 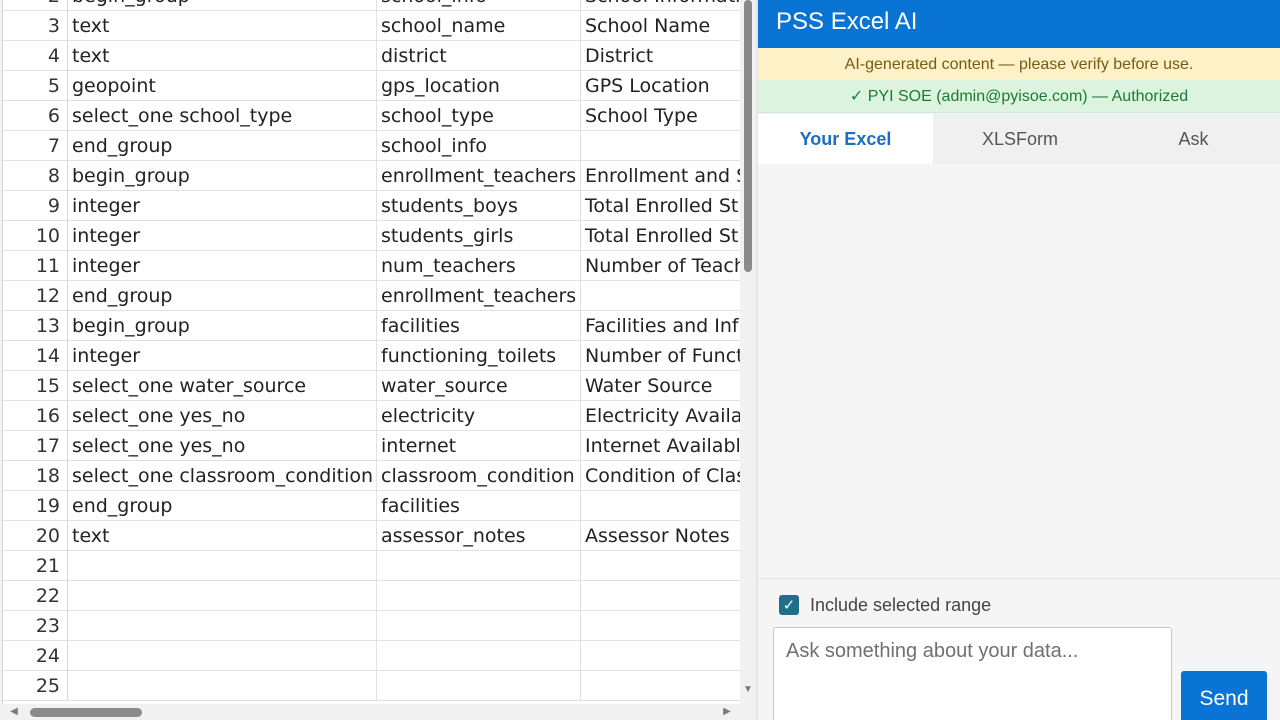 I want to click on table-row: 22, so click(x=370, y=596).